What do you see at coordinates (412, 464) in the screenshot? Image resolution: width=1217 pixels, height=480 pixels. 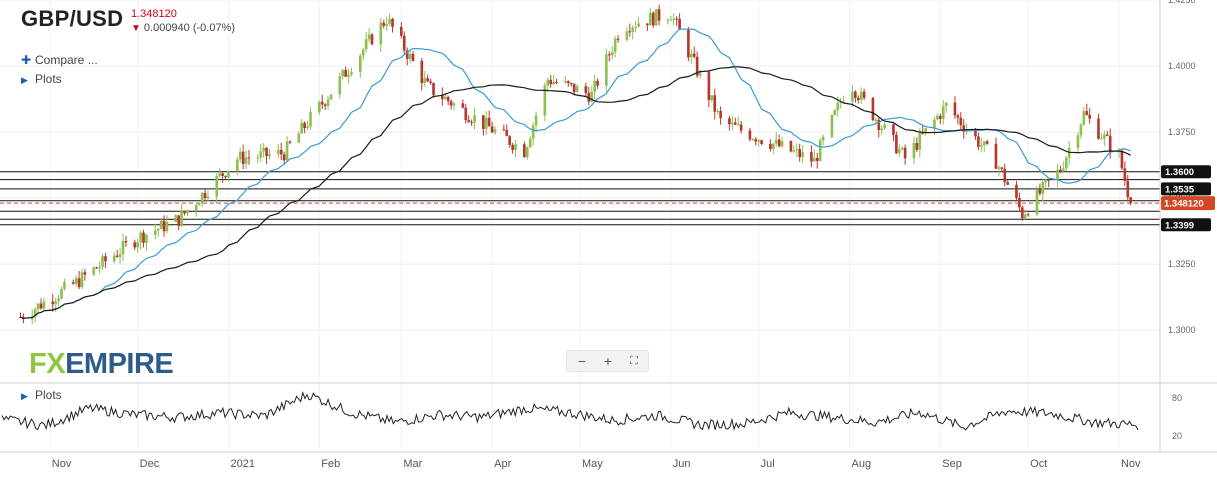 I see `x-tick-label: Mar` at bounding box center [412, 464].